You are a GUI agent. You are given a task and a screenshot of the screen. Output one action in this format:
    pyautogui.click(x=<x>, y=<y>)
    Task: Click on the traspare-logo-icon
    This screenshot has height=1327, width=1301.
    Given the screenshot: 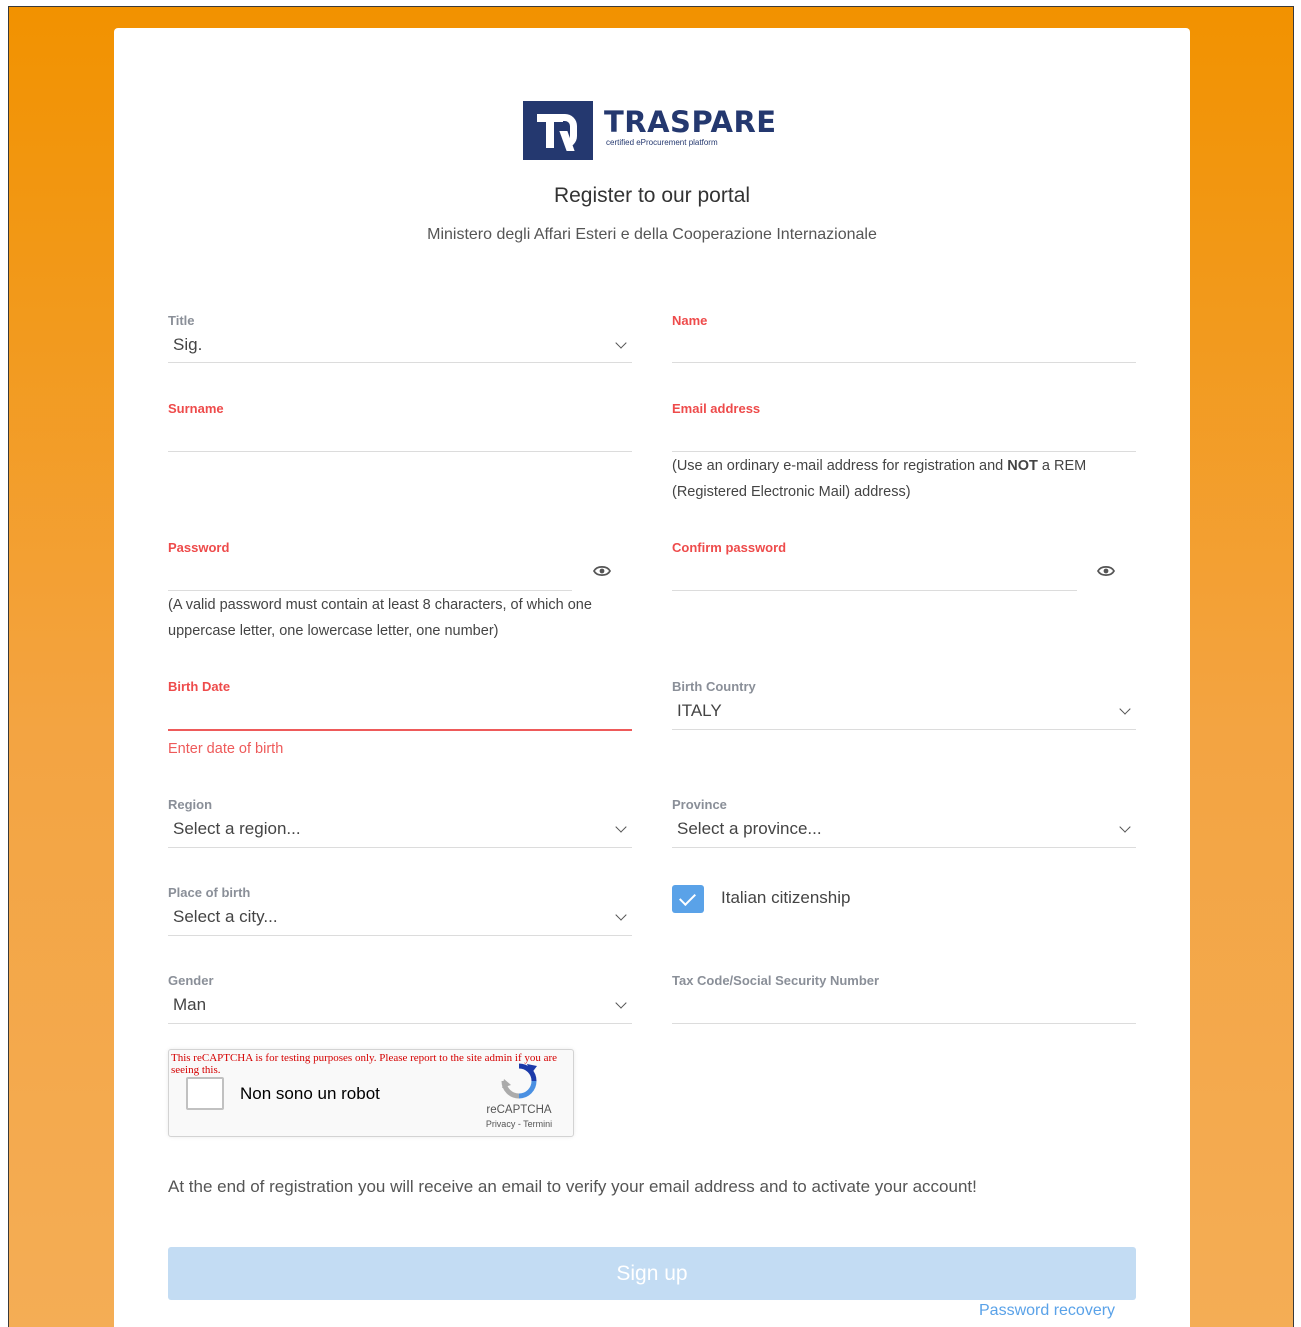 What is the action you would take?
    pyautogui.click(x=558, y=130)
    